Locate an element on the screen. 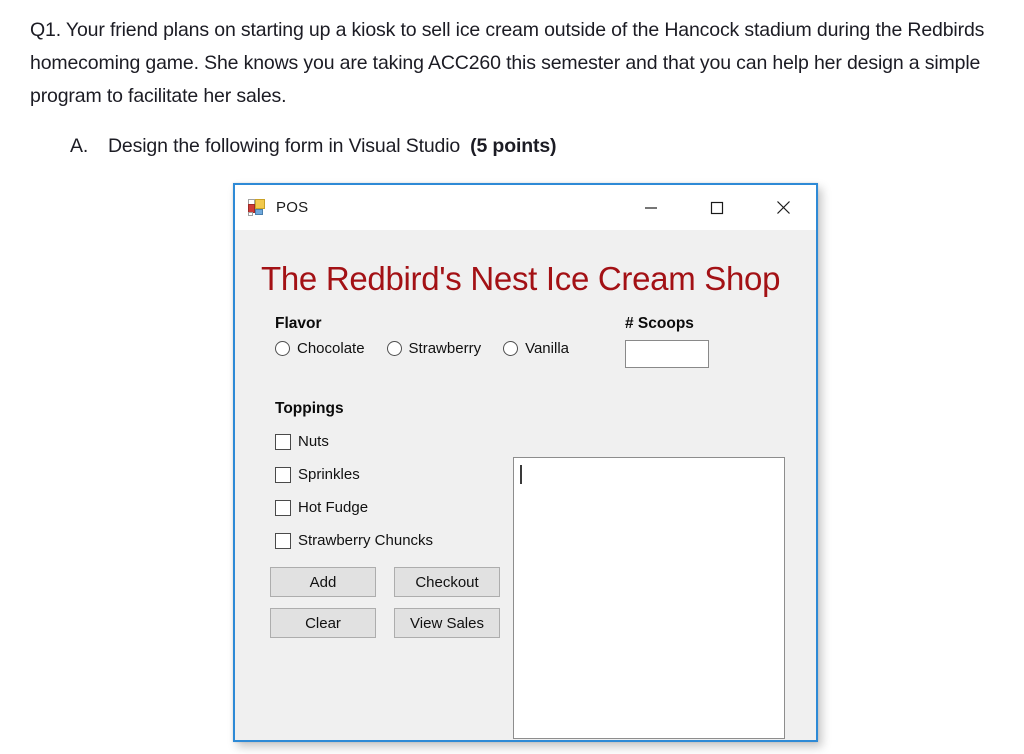 The height and width of the screenshot is (754, 1024). button-row-bottom: Clear View Sales is located at coordinates (385, 623).